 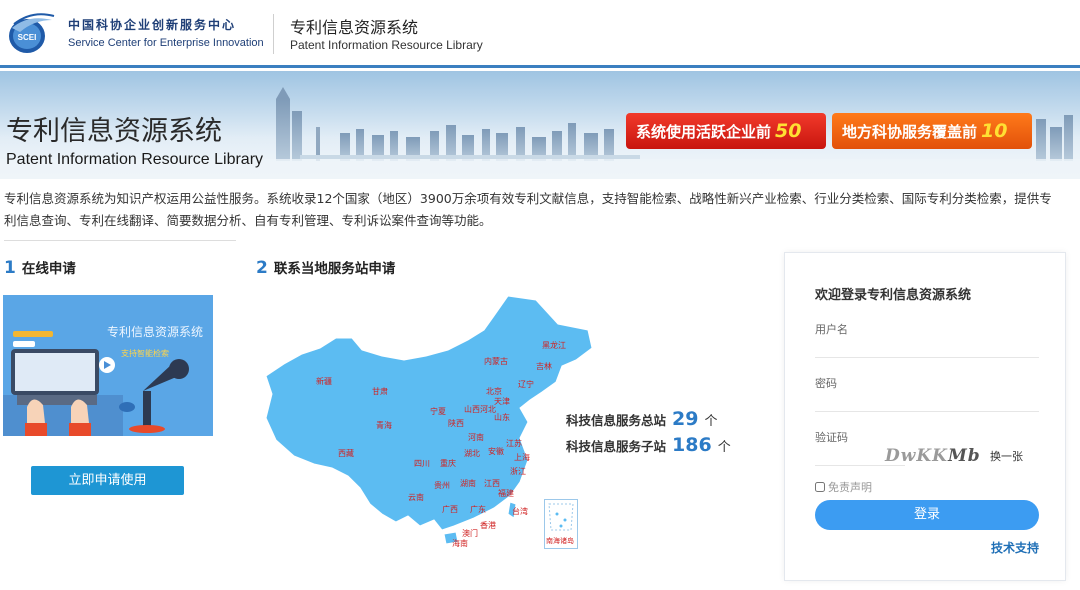 What do you see at coordinates (927, 401) in the screenshot?
I see `password-input` at bounding box center [927, 401].